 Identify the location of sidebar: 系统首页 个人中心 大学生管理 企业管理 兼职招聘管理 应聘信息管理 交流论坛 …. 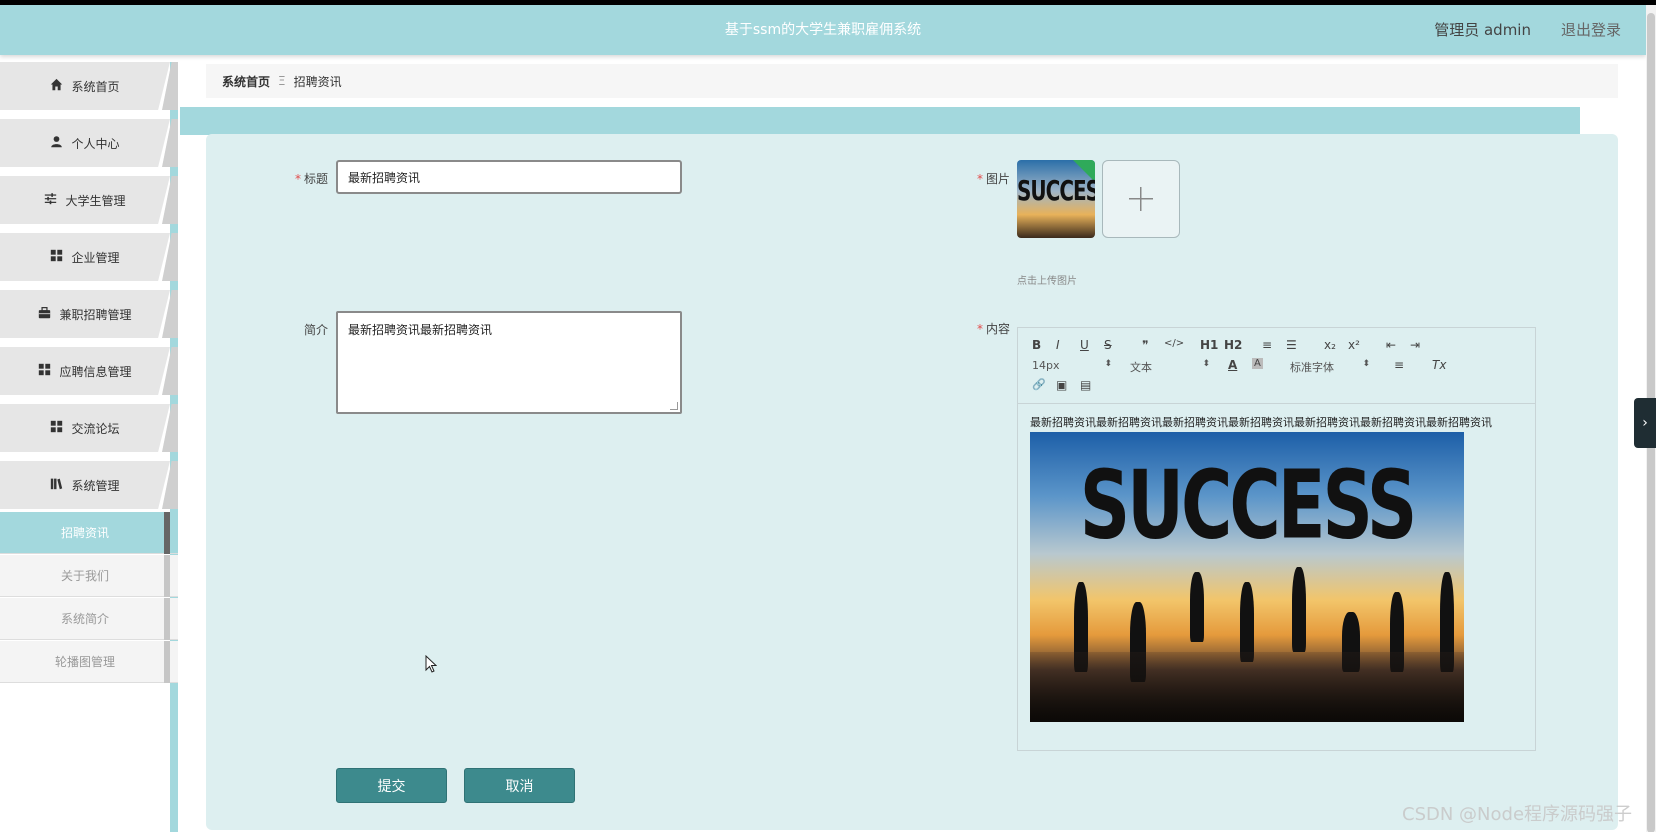
(89, 447).